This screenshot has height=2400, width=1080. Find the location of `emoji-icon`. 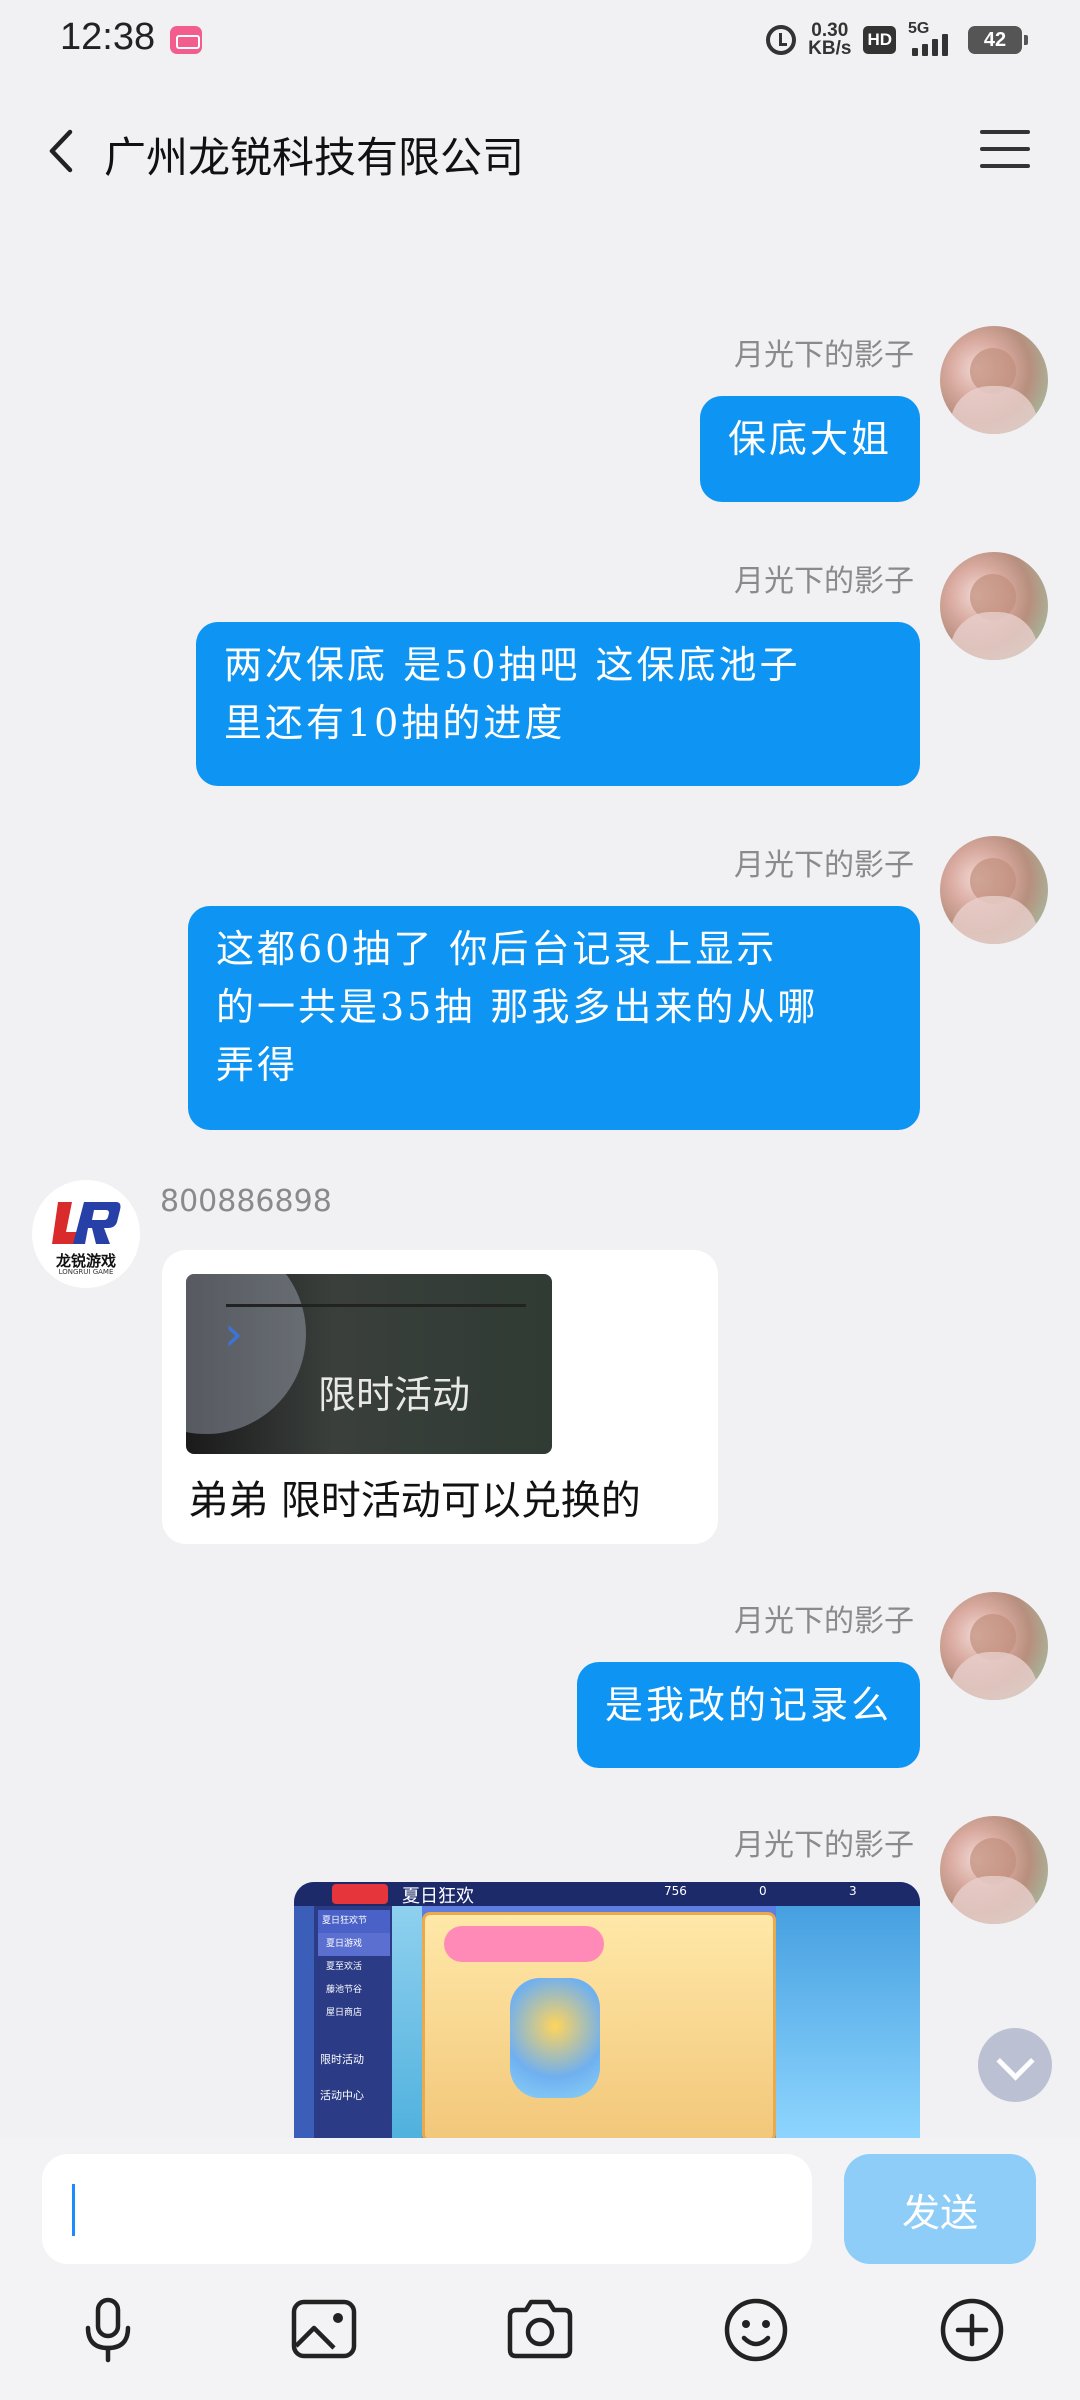

emoji-icon is located at coordinates (756, 2330).